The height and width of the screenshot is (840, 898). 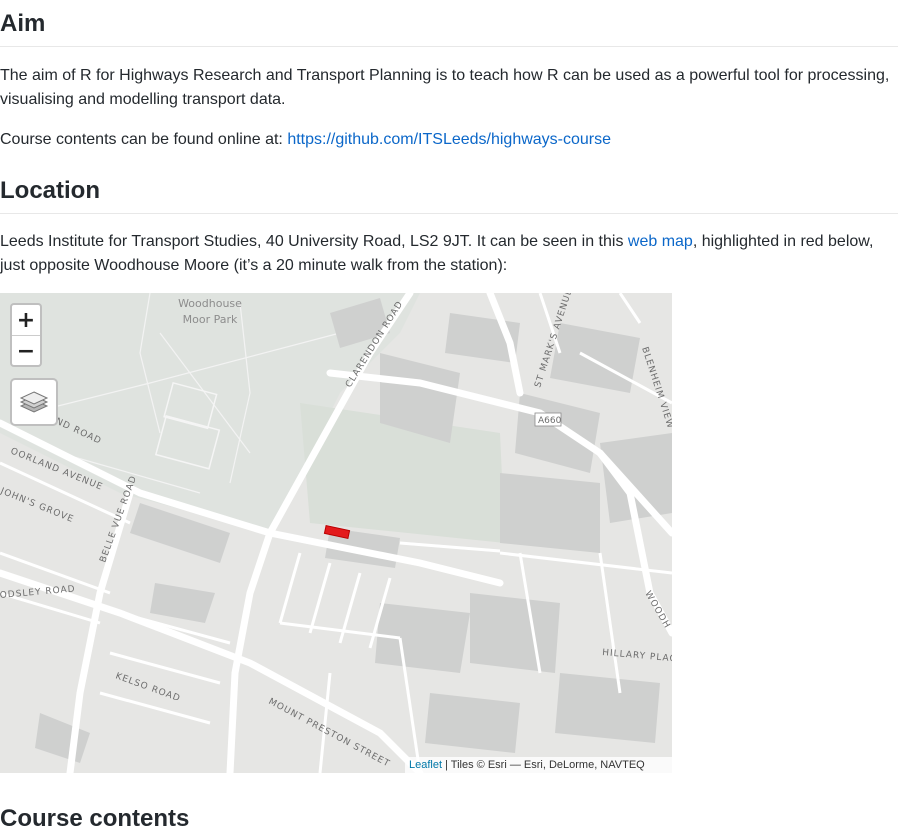 What do you see at coordinates (38, 592) in the screenshot?
I see `woodsley-road-label: ODSLEY ROAD` at bounding box center [38, 592].